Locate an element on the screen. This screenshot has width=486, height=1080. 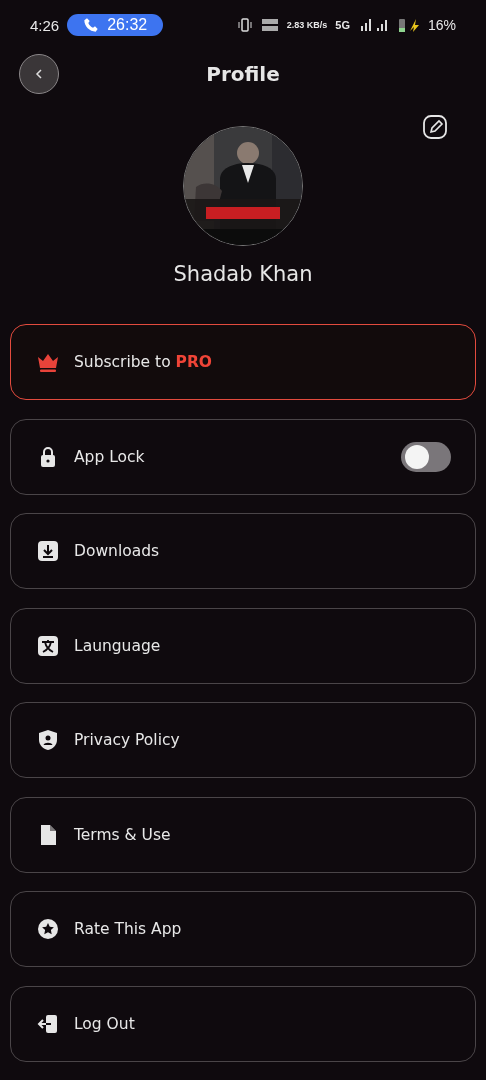
user-name: Shadab Khan is located at coordinates (243, 274).